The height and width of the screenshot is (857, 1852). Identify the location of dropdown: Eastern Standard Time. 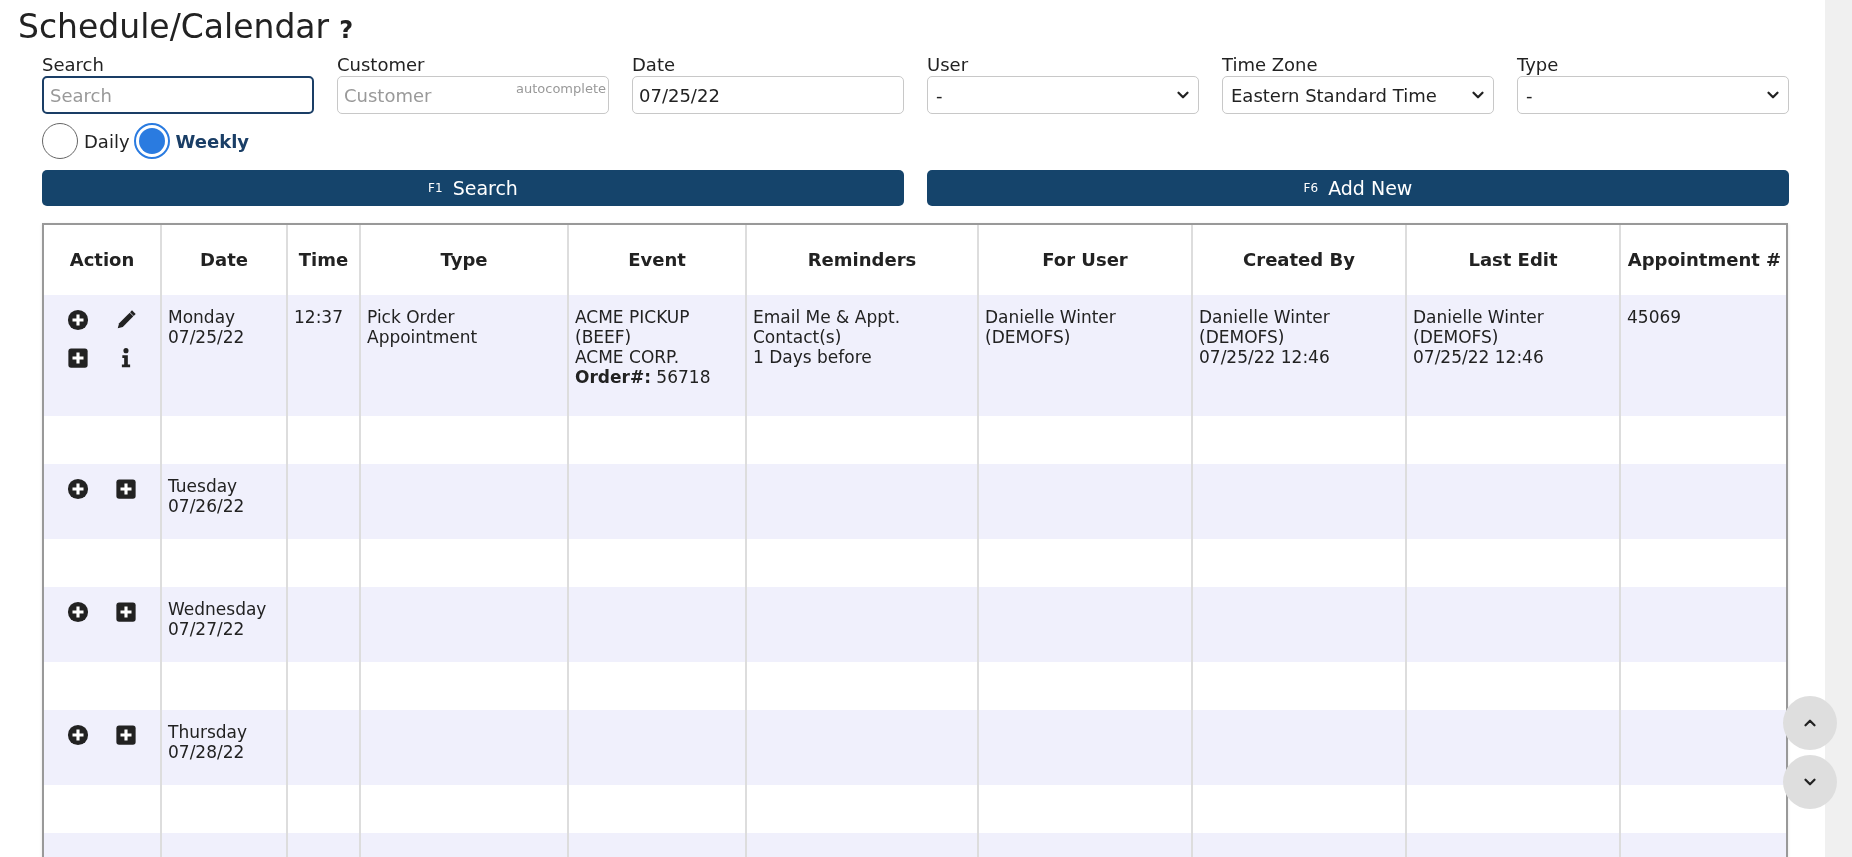
(1358, 95).